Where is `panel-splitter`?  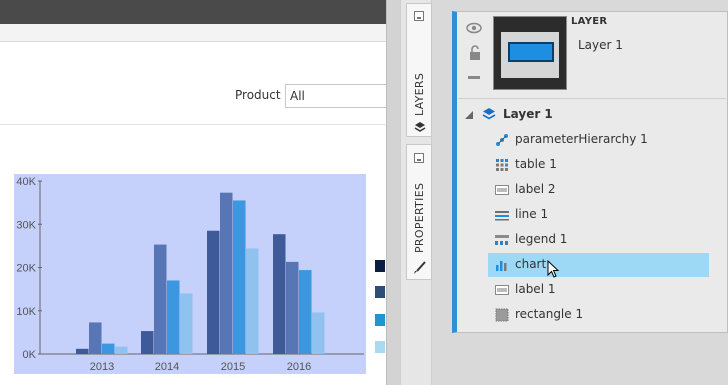 panel-splitter is located at coordinates (393, 192).